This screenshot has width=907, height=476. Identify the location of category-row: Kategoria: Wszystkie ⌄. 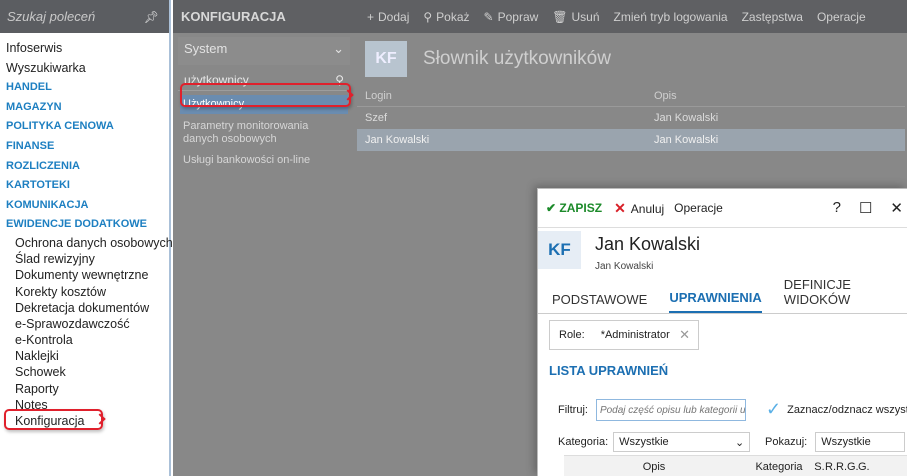
(654, 442).